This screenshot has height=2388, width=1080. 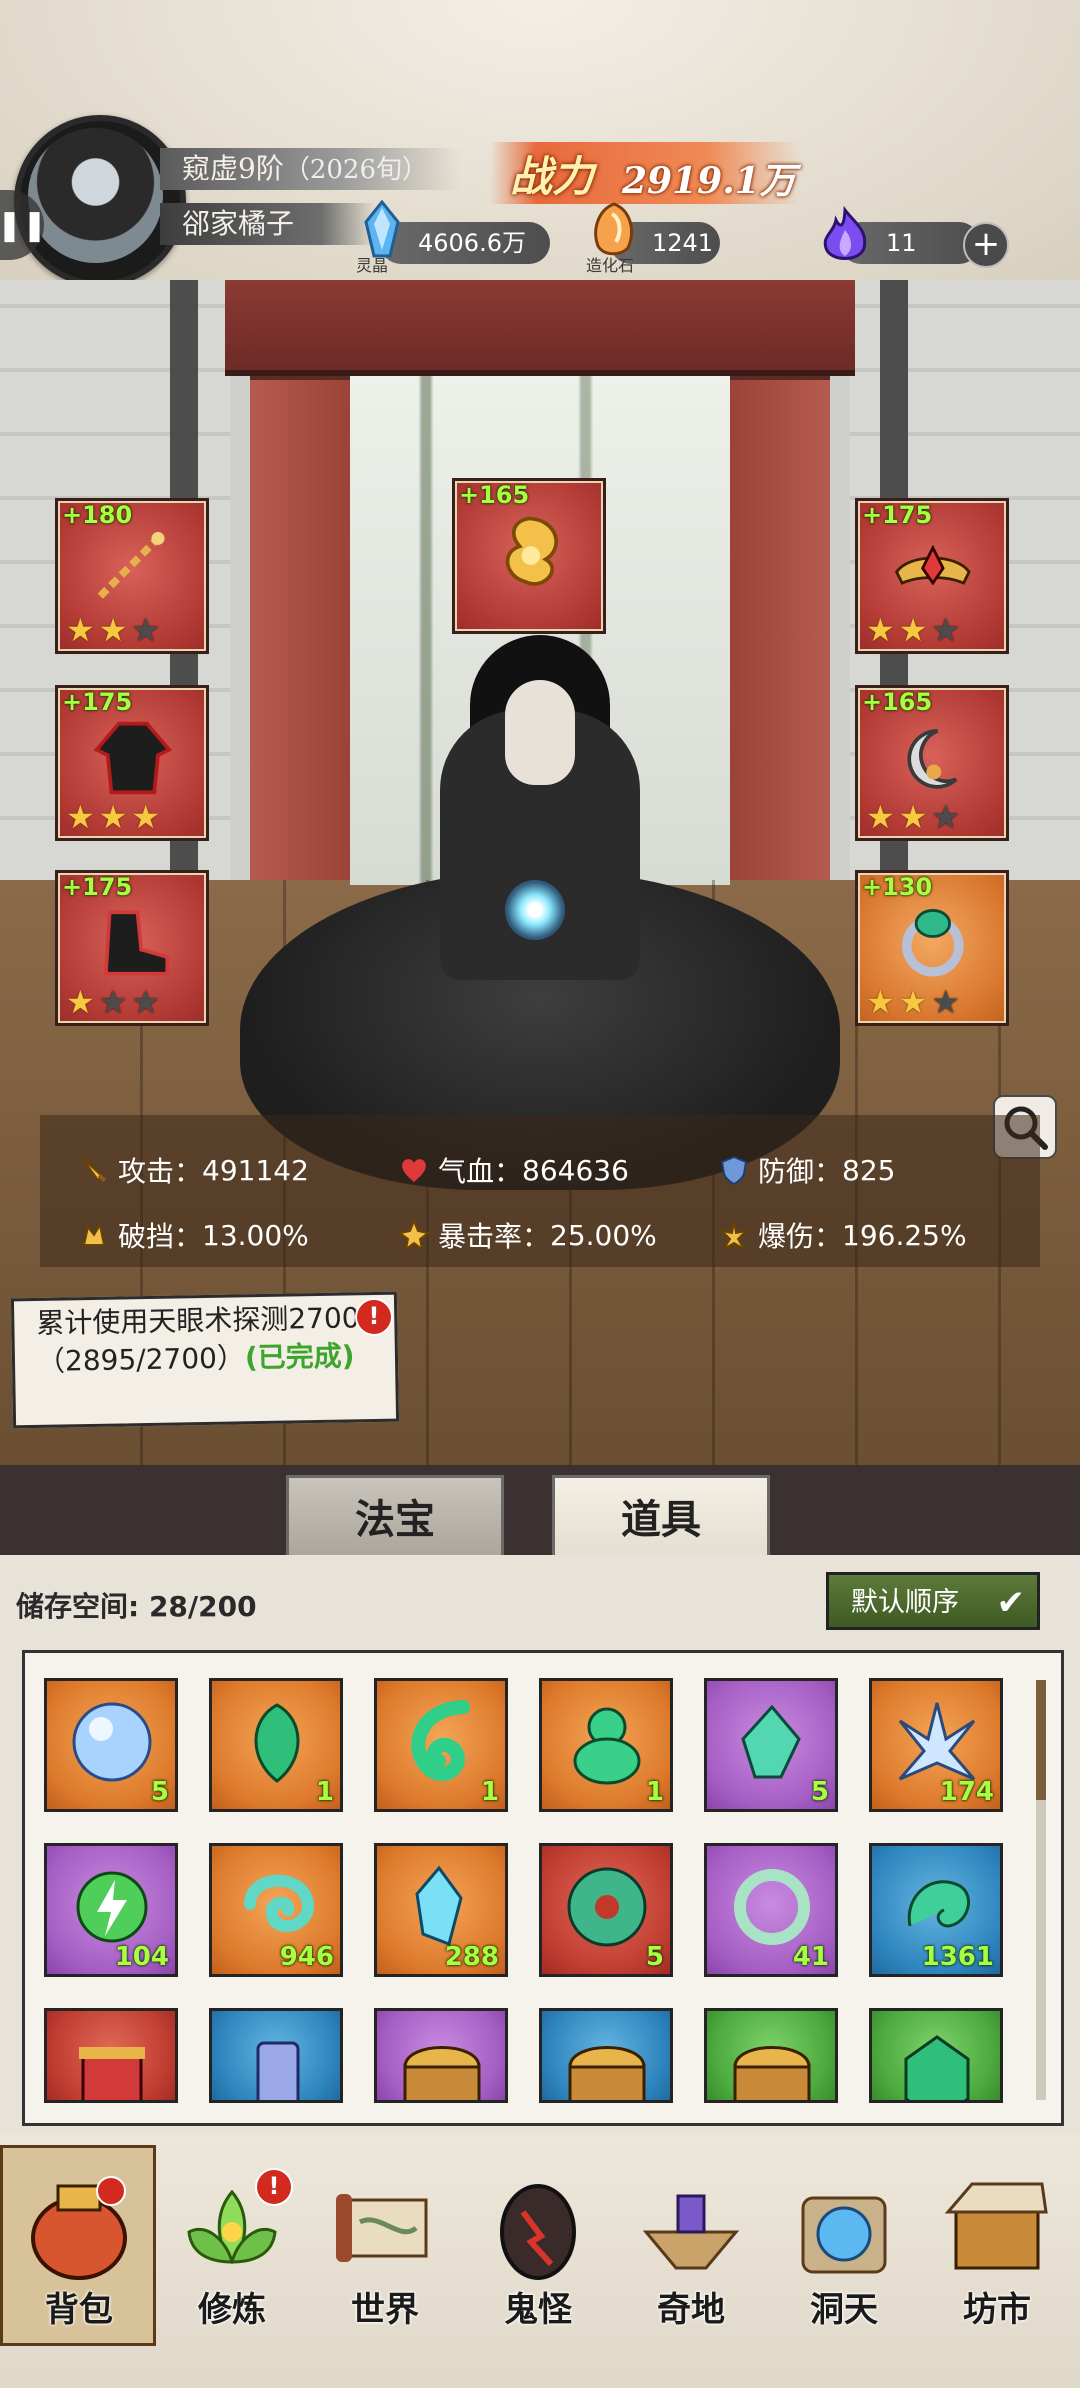 What do you see at coordinates (932, 576) in the screenshot?
I see `equipment-slot-head: +175 ★ ★ ★` at bounding box center [932, 576].